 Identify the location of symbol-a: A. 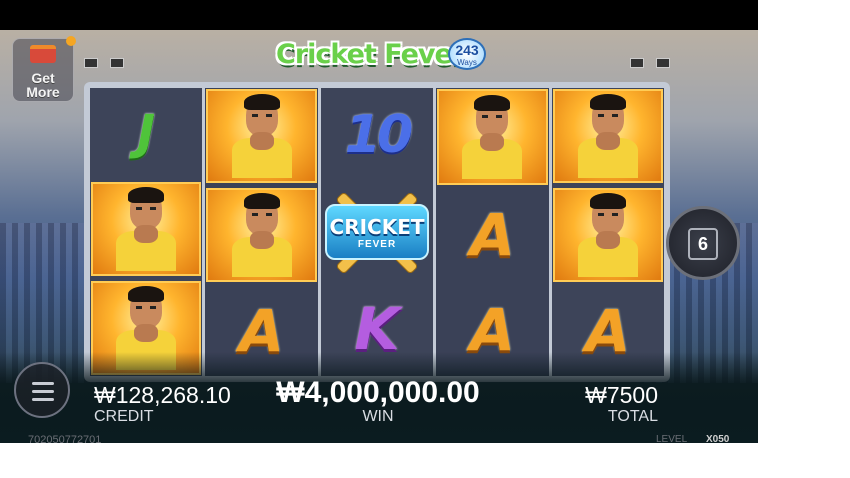
(492, 235).